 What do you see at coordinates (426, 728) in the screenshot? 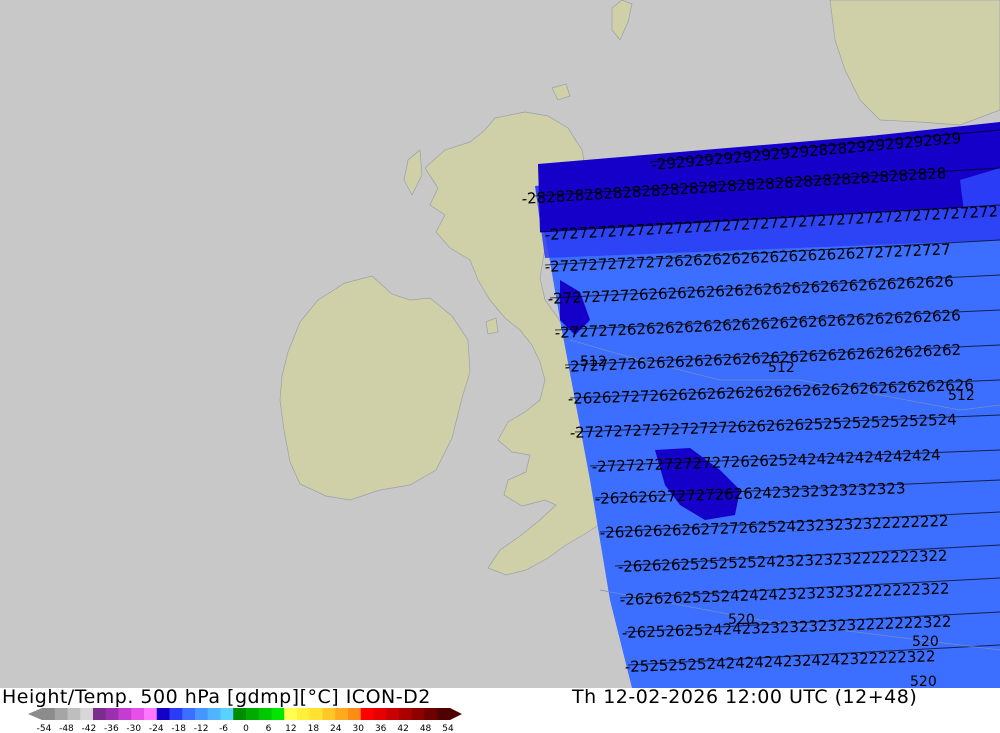
I see `legend-tick-label: 48` at bounding box center [426, 728].